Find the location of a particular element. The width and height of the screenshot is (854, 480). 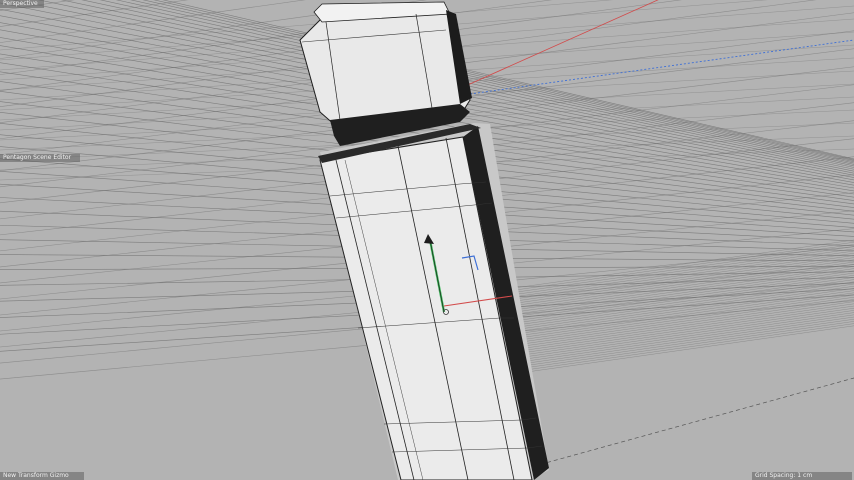

ground-dashed-line is located at coordinates (686, 424).